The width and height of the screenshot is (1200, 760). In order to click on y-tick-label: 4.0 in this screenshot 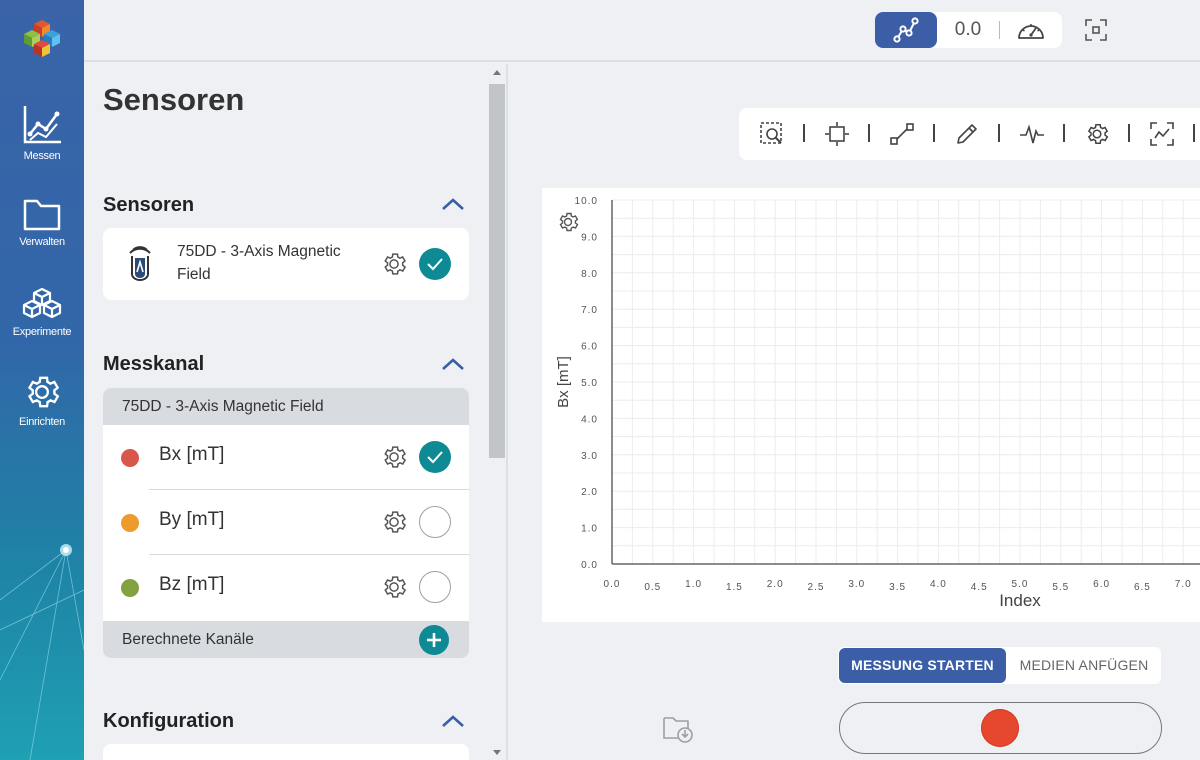, I will do `click(589, 419)`.